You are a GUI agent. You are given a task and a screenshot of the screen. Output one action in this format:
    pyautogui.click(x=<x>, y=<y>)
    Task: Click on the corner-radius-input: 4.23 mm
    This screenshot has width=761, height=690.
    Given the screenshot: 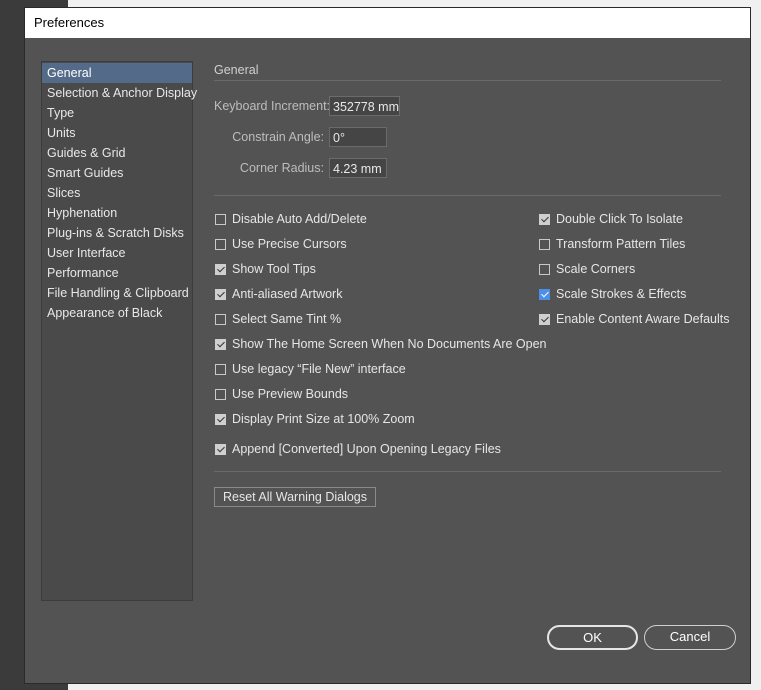 What is the action you would take?
    pyautogui.click(x=358, y=168)
    